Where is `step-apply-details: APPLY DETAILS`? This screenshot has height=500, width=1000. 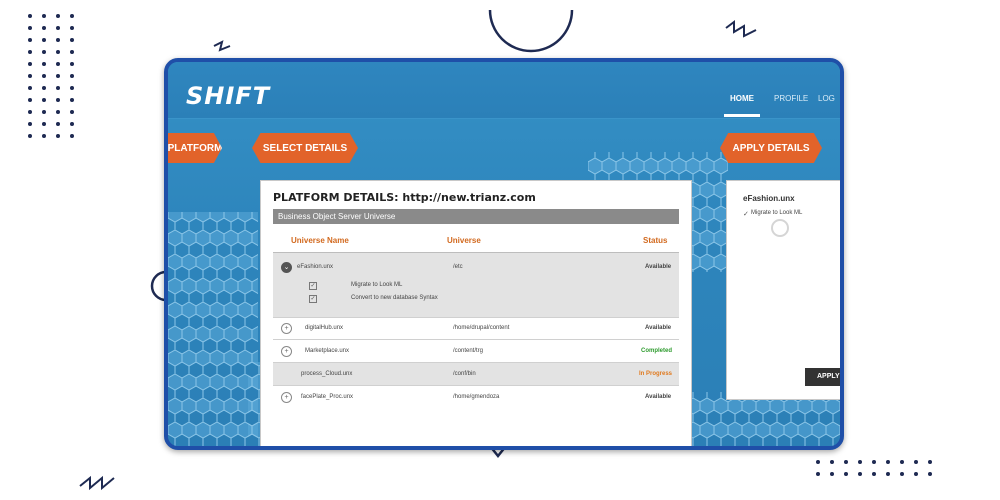
step-apply-details: APPLY DETAILS is located at coordinates (771, 148).